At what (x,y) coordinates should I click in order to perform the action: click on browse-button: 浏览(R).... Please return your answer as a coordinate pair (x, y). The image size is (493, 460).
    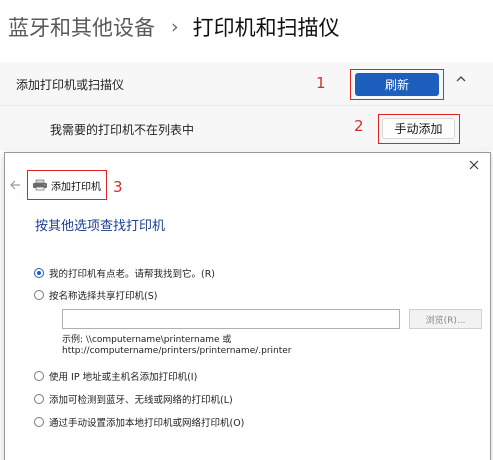
    Looking at the image, I should click on (445, 319).